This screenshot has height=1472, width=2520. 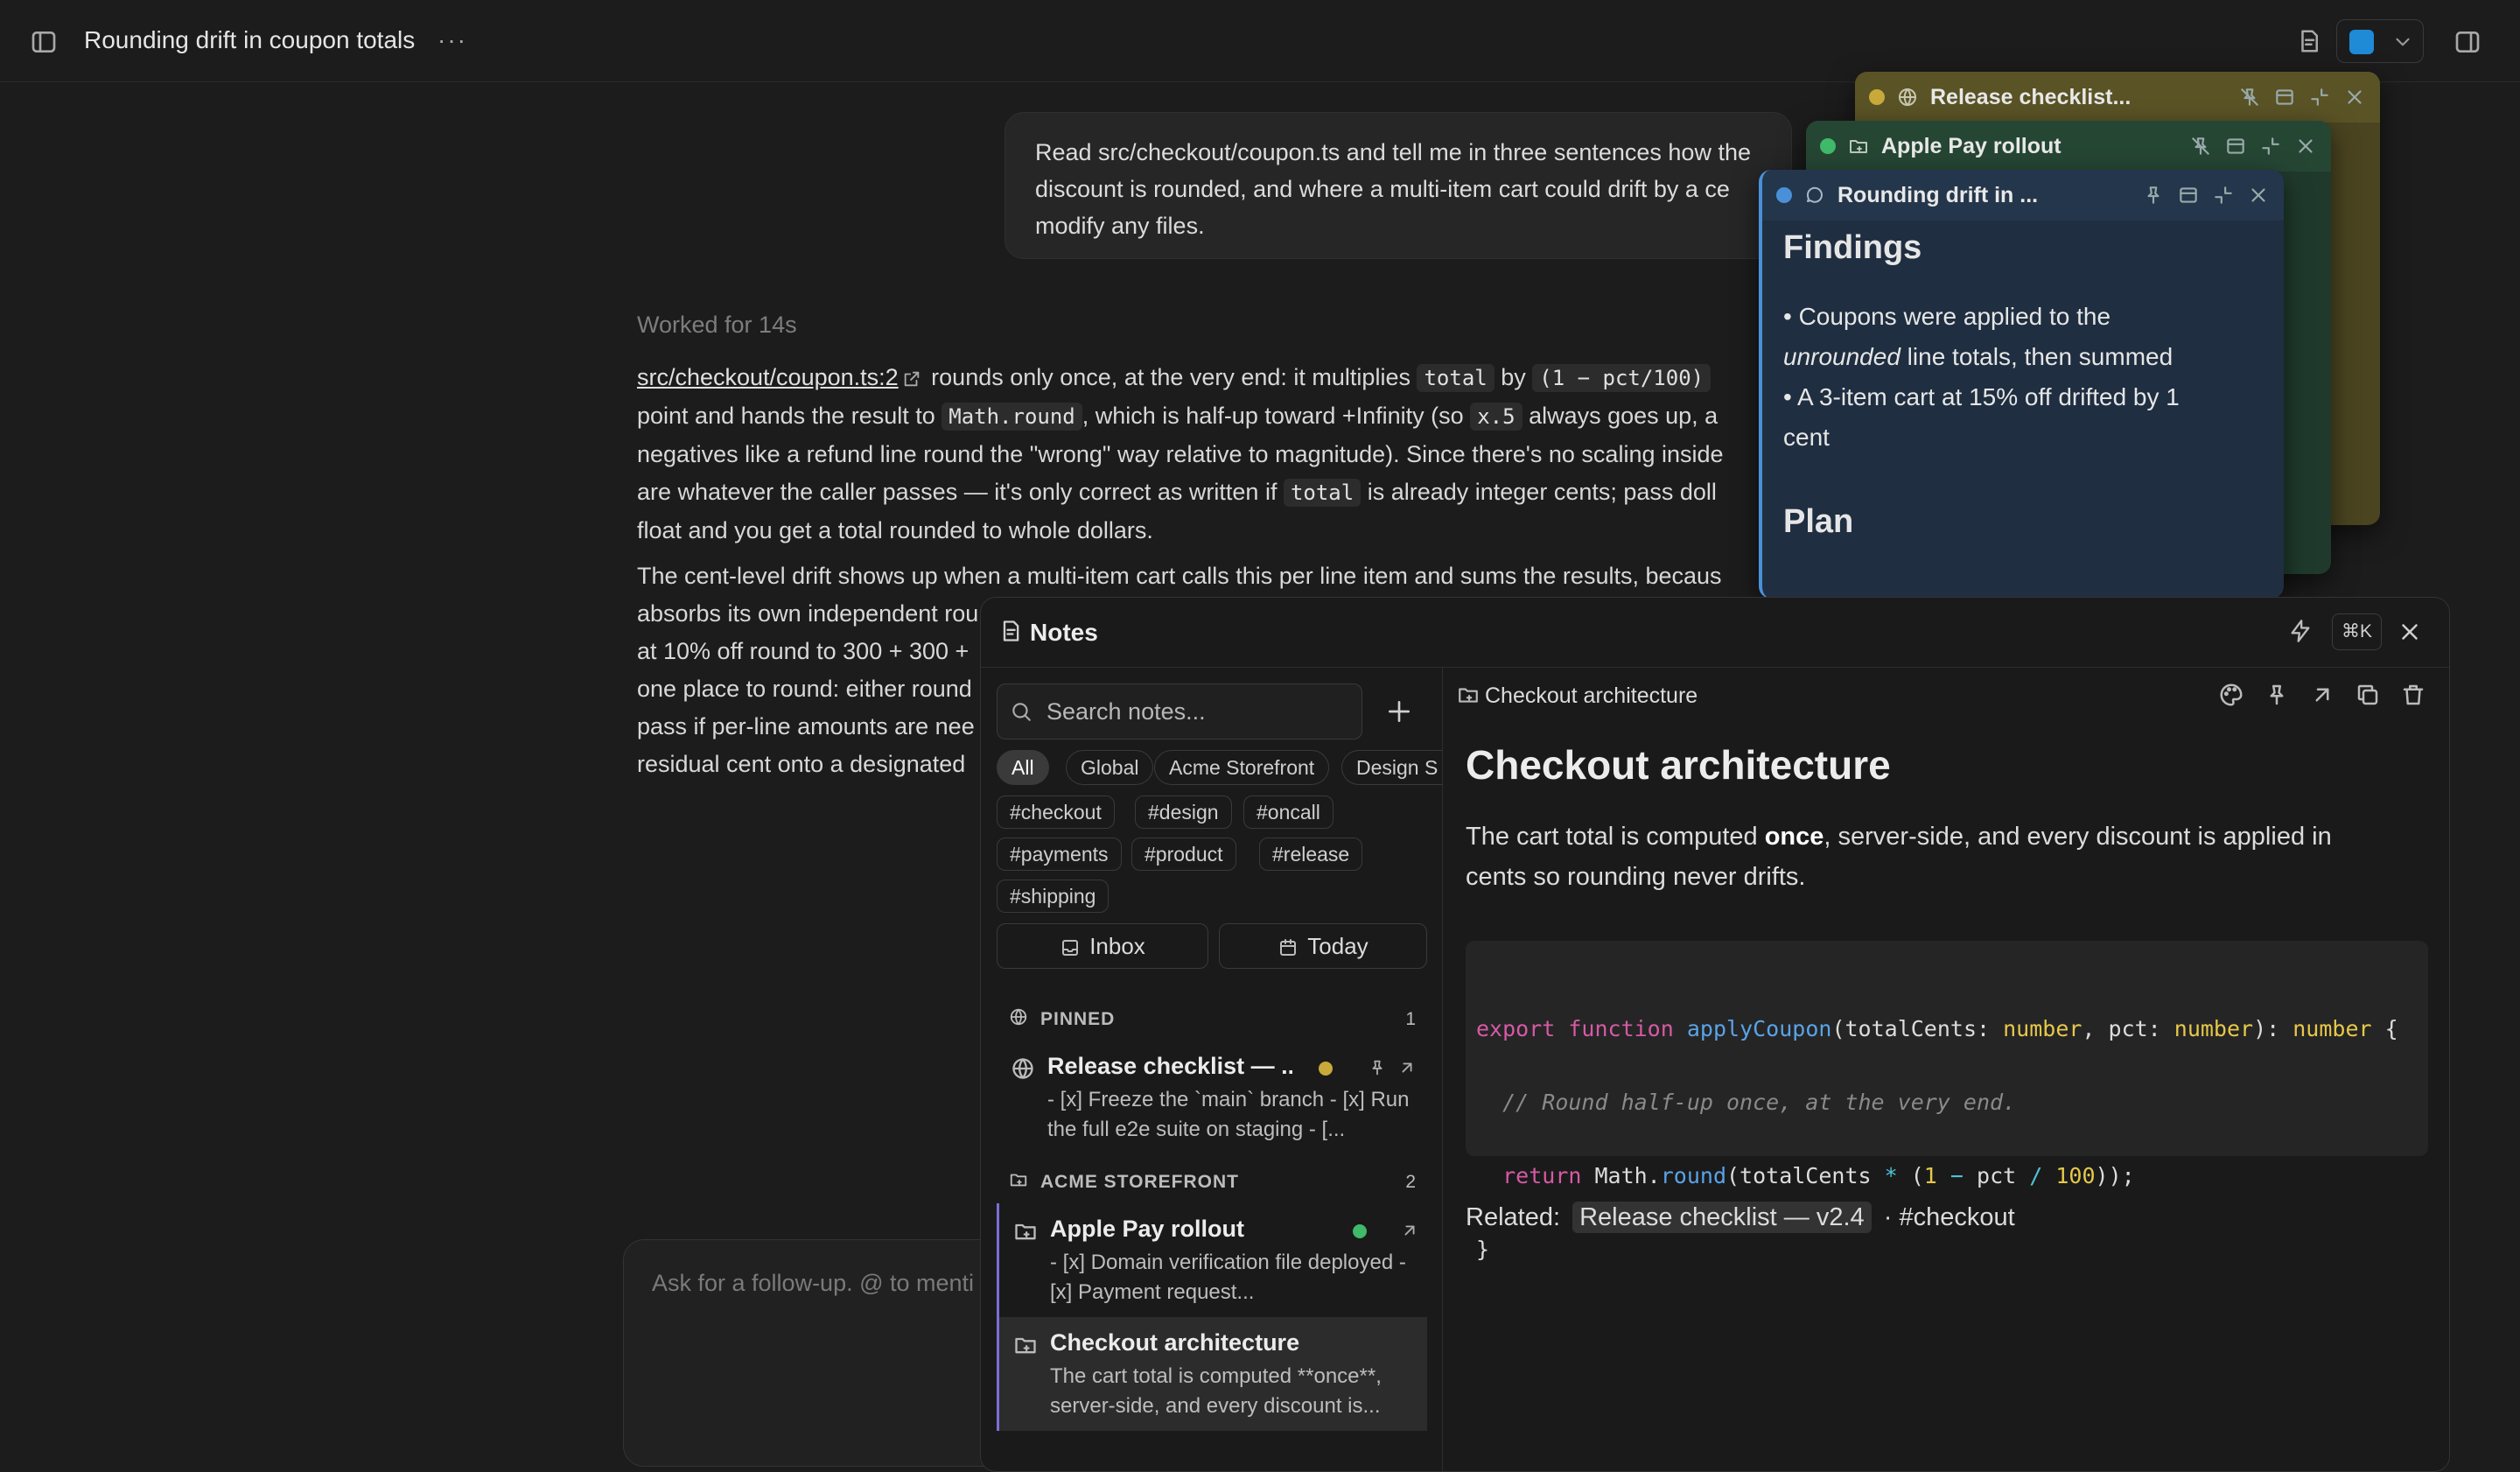 What do you see at coordinates (44, 42) in the screenshot?
I see `sidebar-toggle-icon` at bounding box center [44, 42].